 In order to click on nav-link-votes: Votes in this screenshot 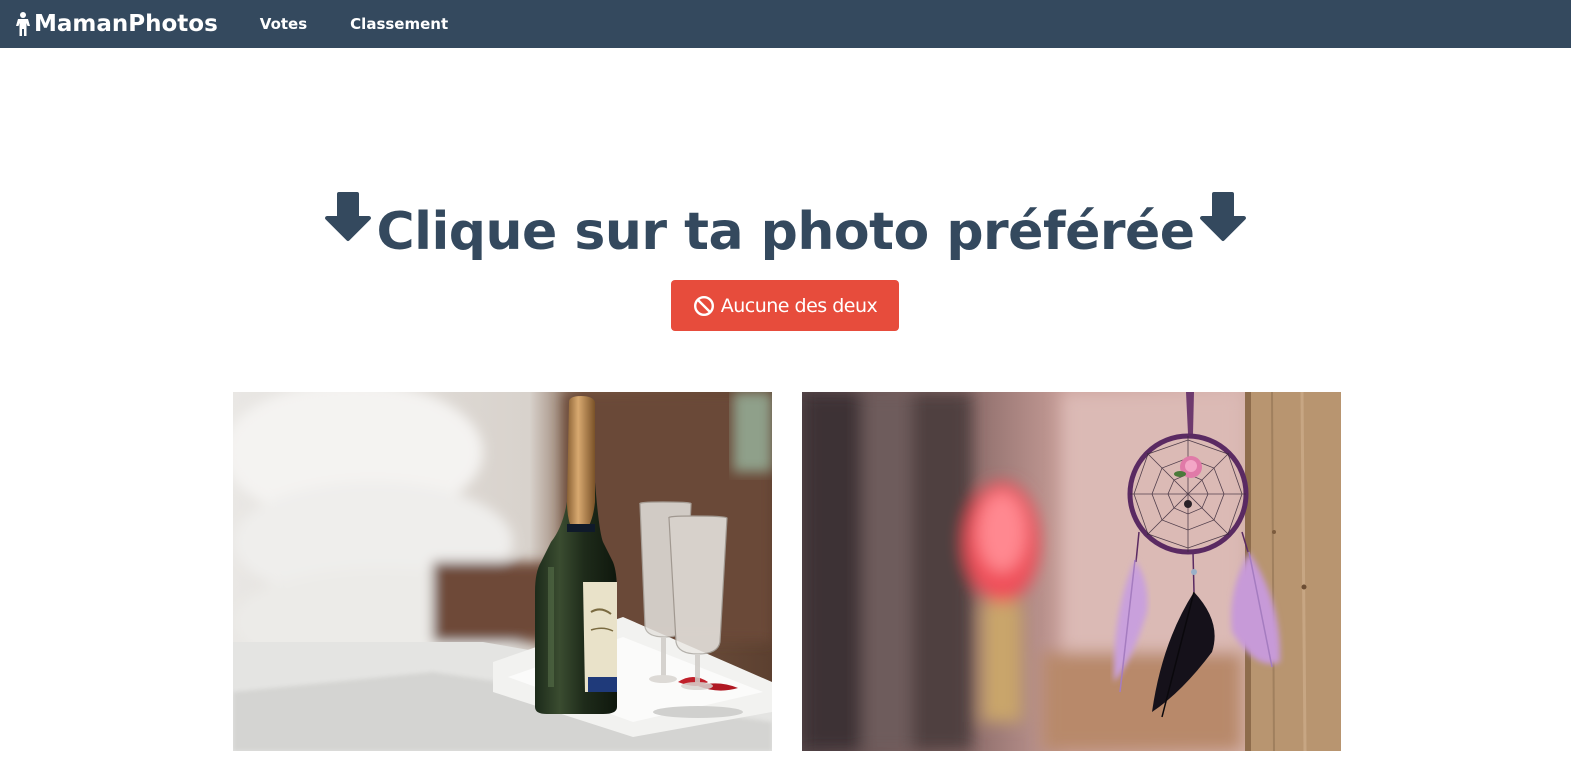, I will do `click(283, 24)`.